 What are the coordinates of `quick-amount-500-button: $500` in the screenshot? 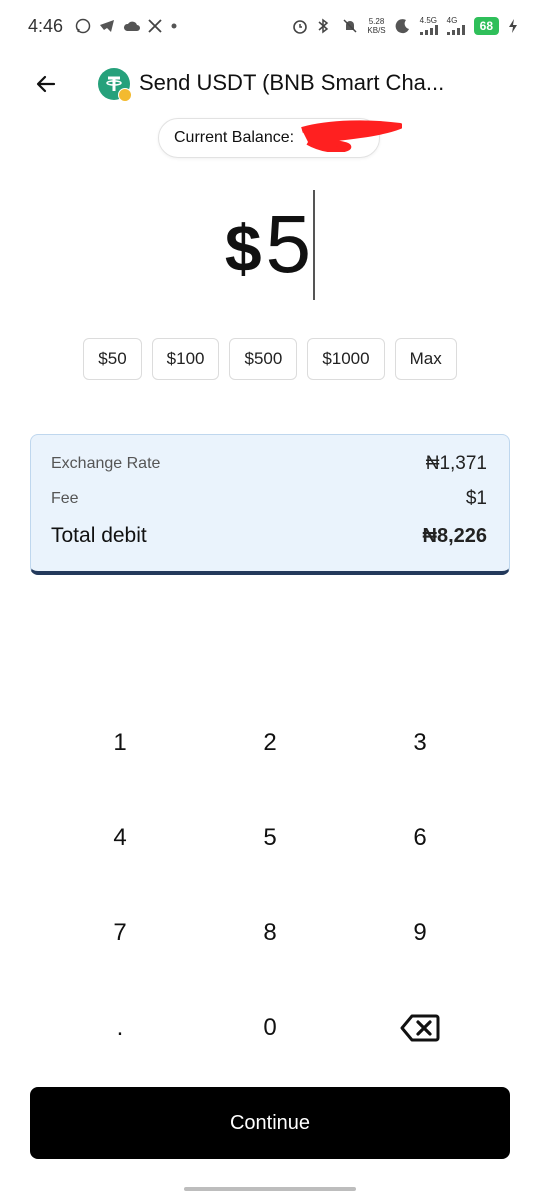 It's located at (263, 359).